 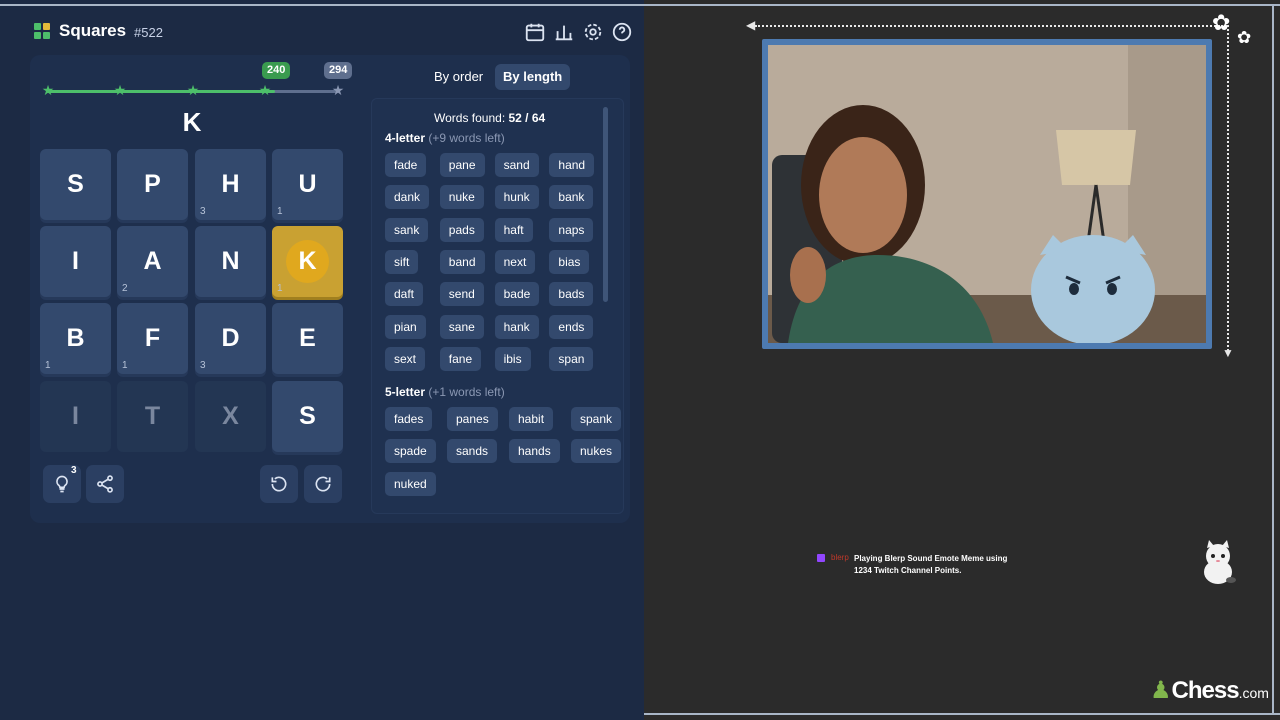 What do you see at coordinates (605, 204) in the screenshot?
I see `word-list-scrollbar` at bounding box center [605, 204].